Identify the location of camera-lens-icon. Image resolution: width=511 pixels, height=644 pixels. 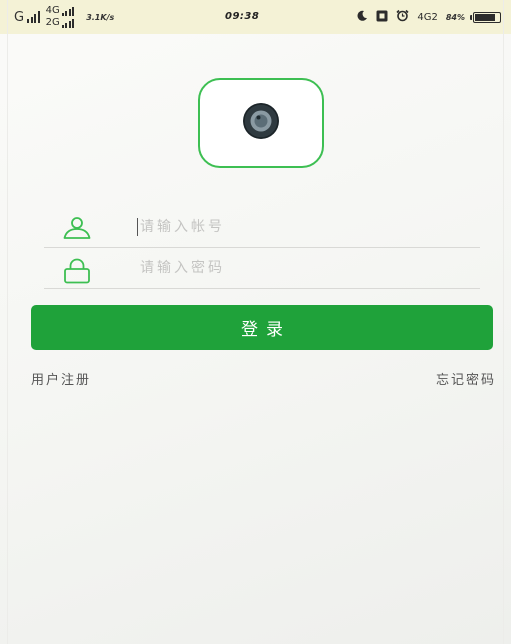
(261, 123).